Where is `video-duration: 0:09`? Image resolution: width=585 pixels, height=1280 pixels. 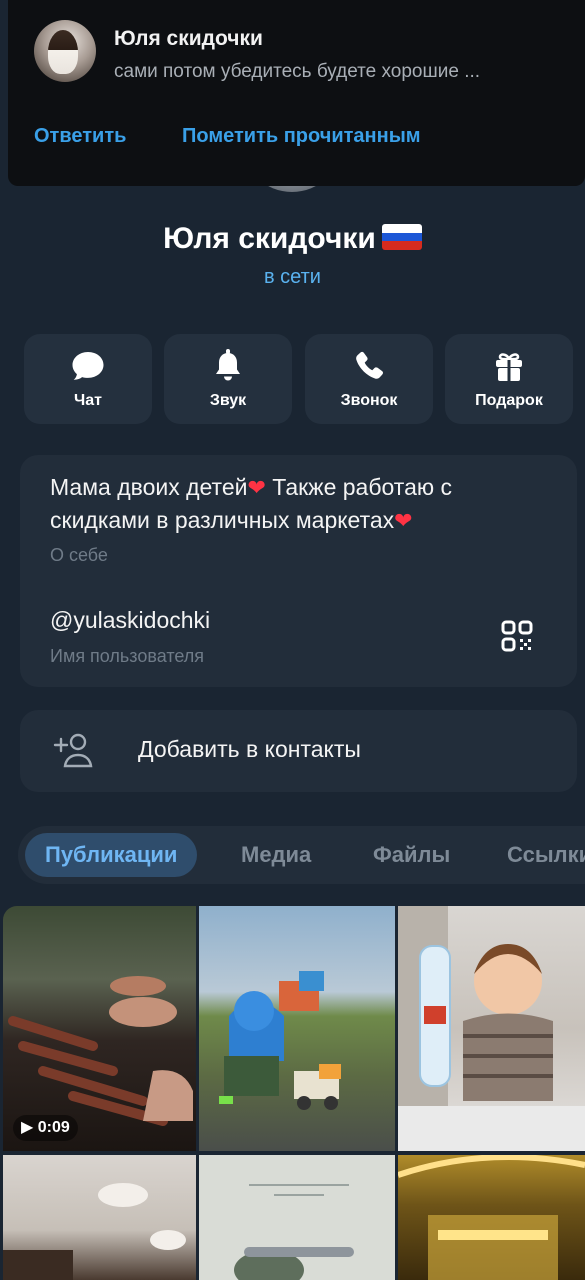
video-duration: 0:09 is located at coordinates (53, 1127).